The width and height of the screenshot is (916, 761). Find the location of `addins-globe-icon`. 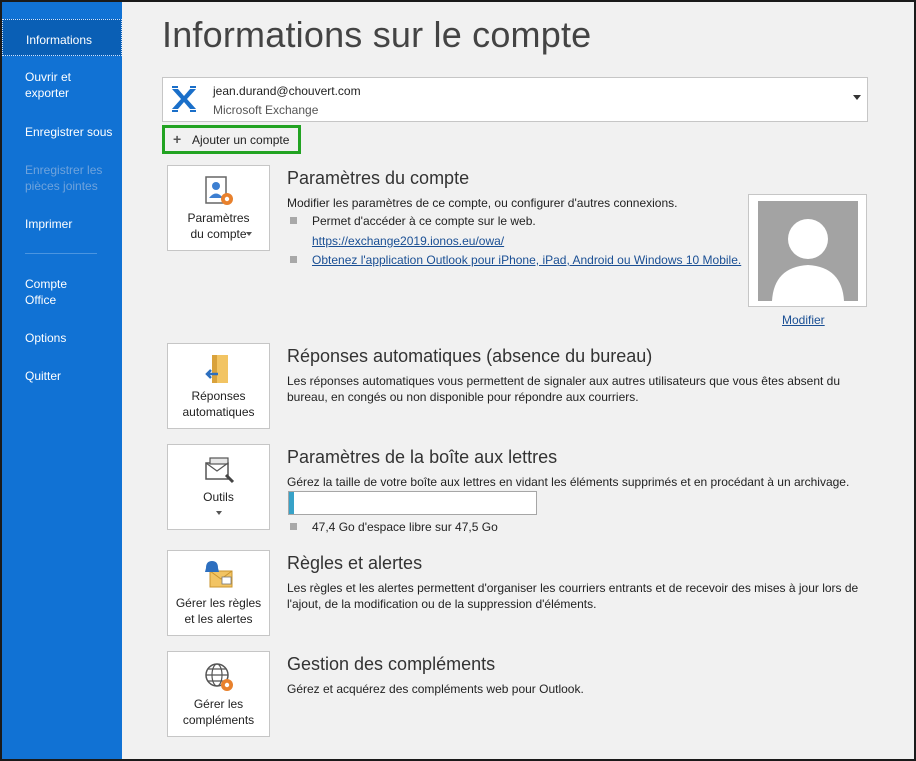

addins-globe-icon is located at coordinates (219, 677).